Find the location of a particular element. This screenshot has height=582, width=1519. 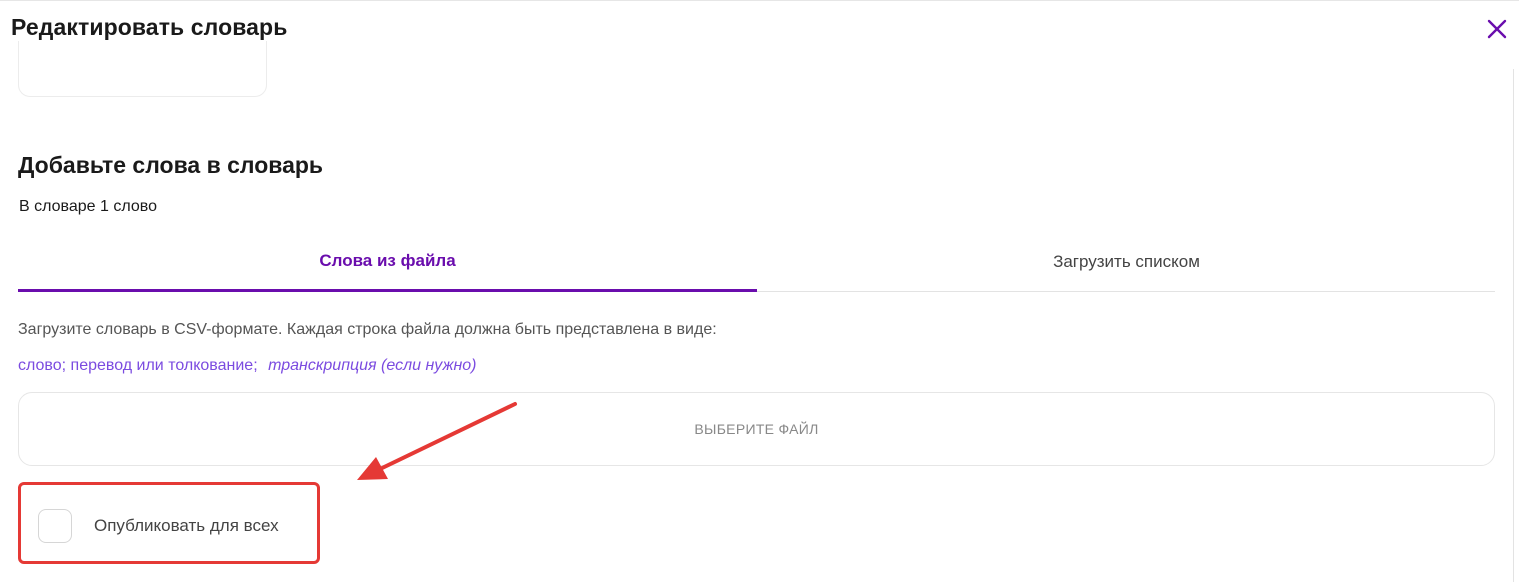

publish-highlight-box: Опубликовать для всех is located at coordinates (169, 523).